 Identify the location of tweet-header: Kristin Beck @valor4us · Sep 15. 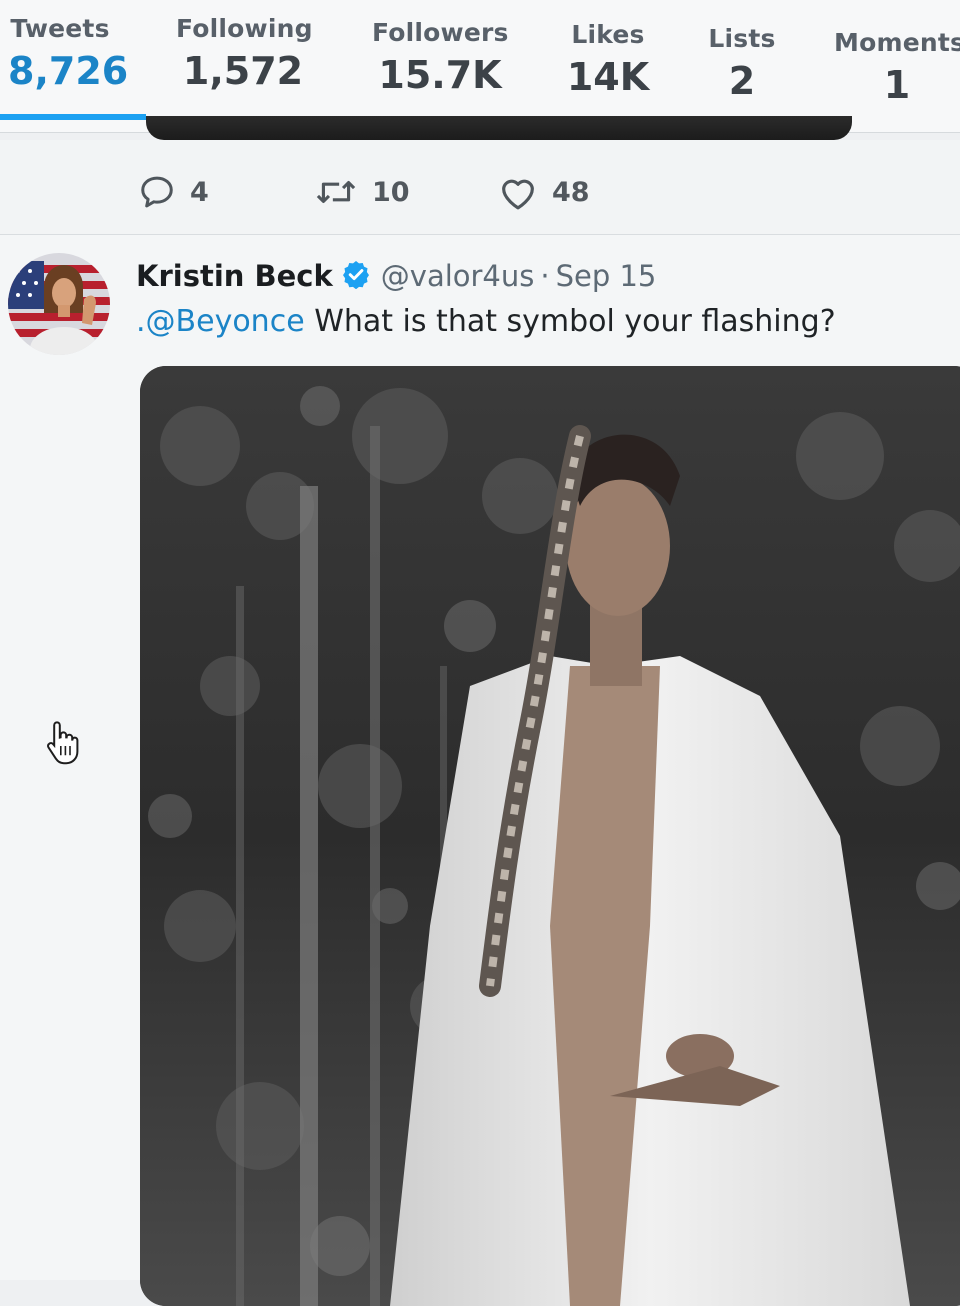
(396, 276).